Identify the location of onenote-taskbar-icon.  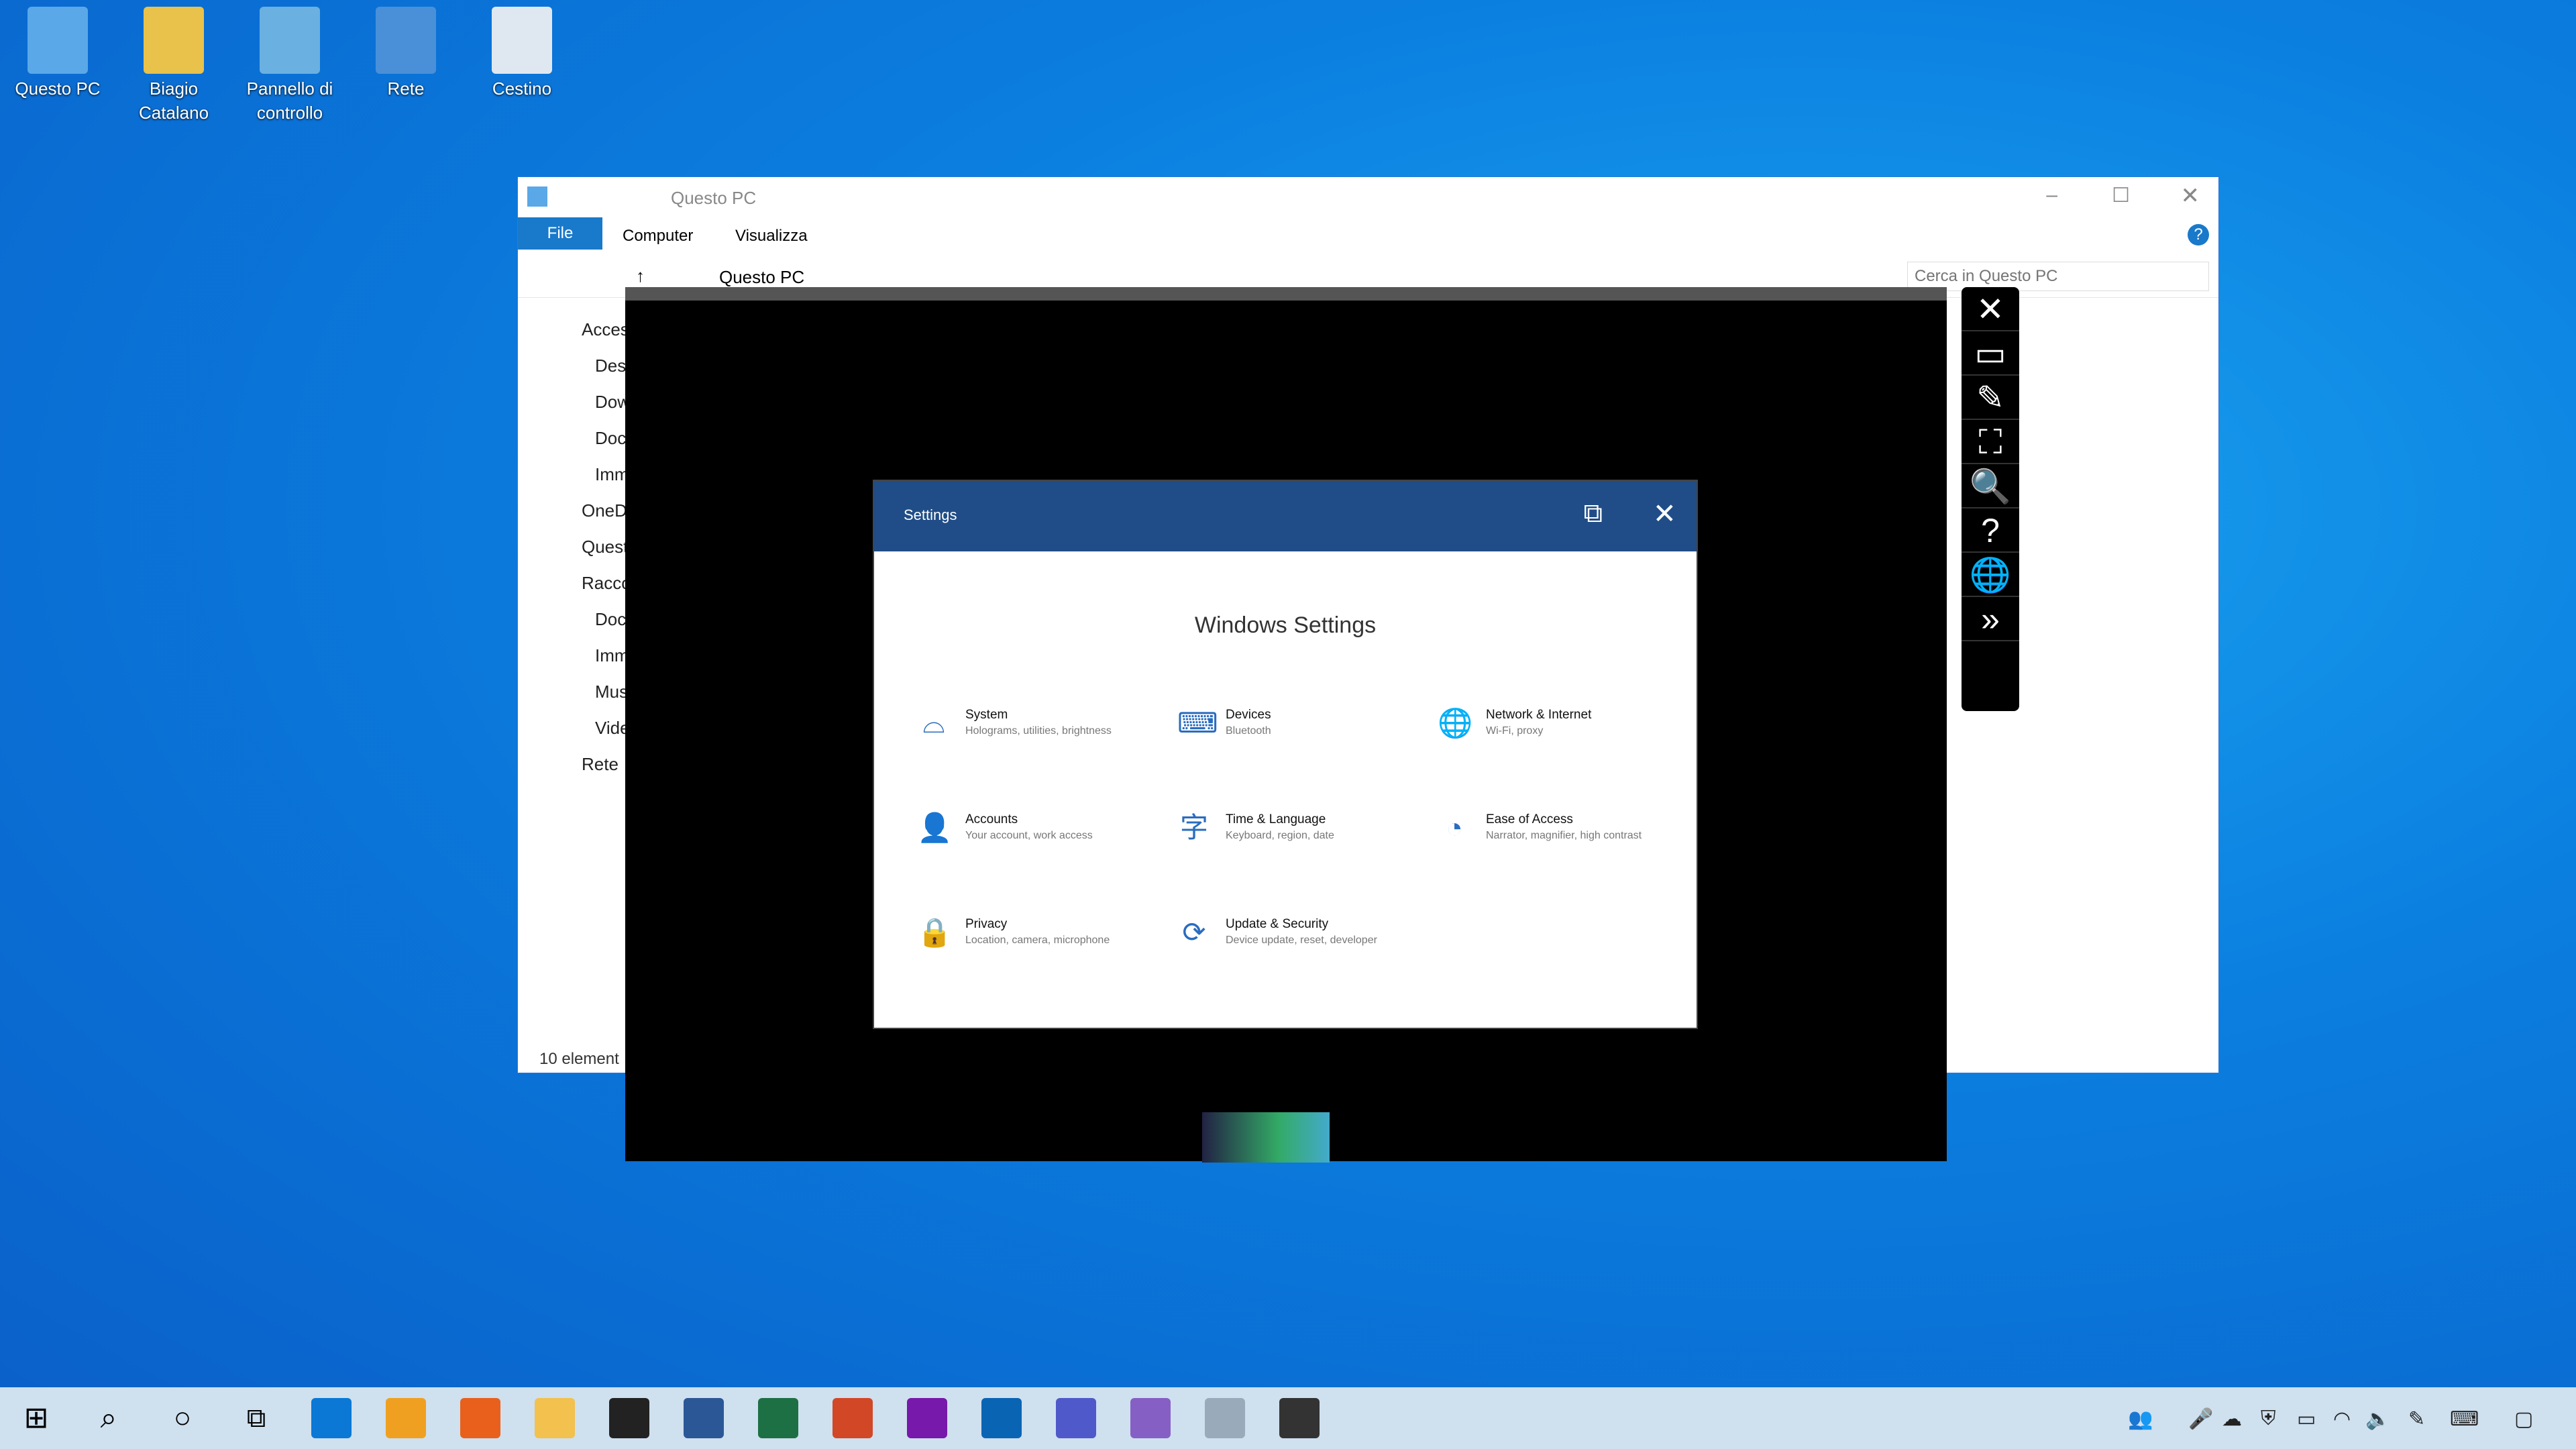
(927, 1418).